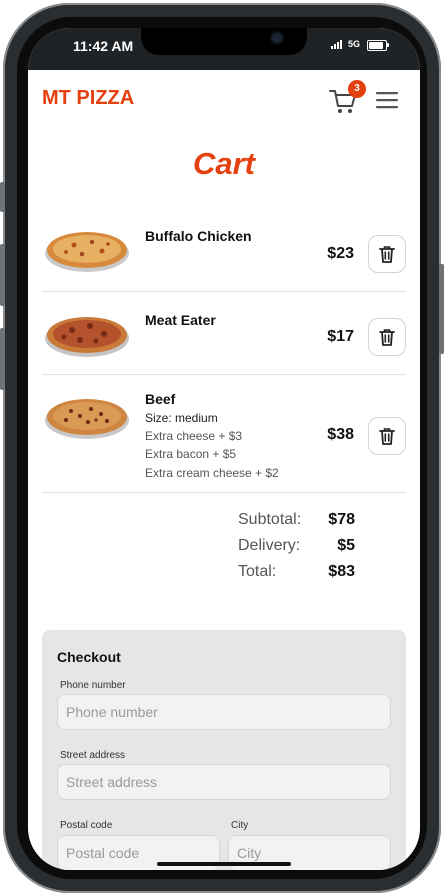 The height and width of the screenshot is (896, 444). What do you see at coordinates (191, 454) in the screenshot?
I see `item-extra: Extra bacon + $5` at bounding box center [191, 454].